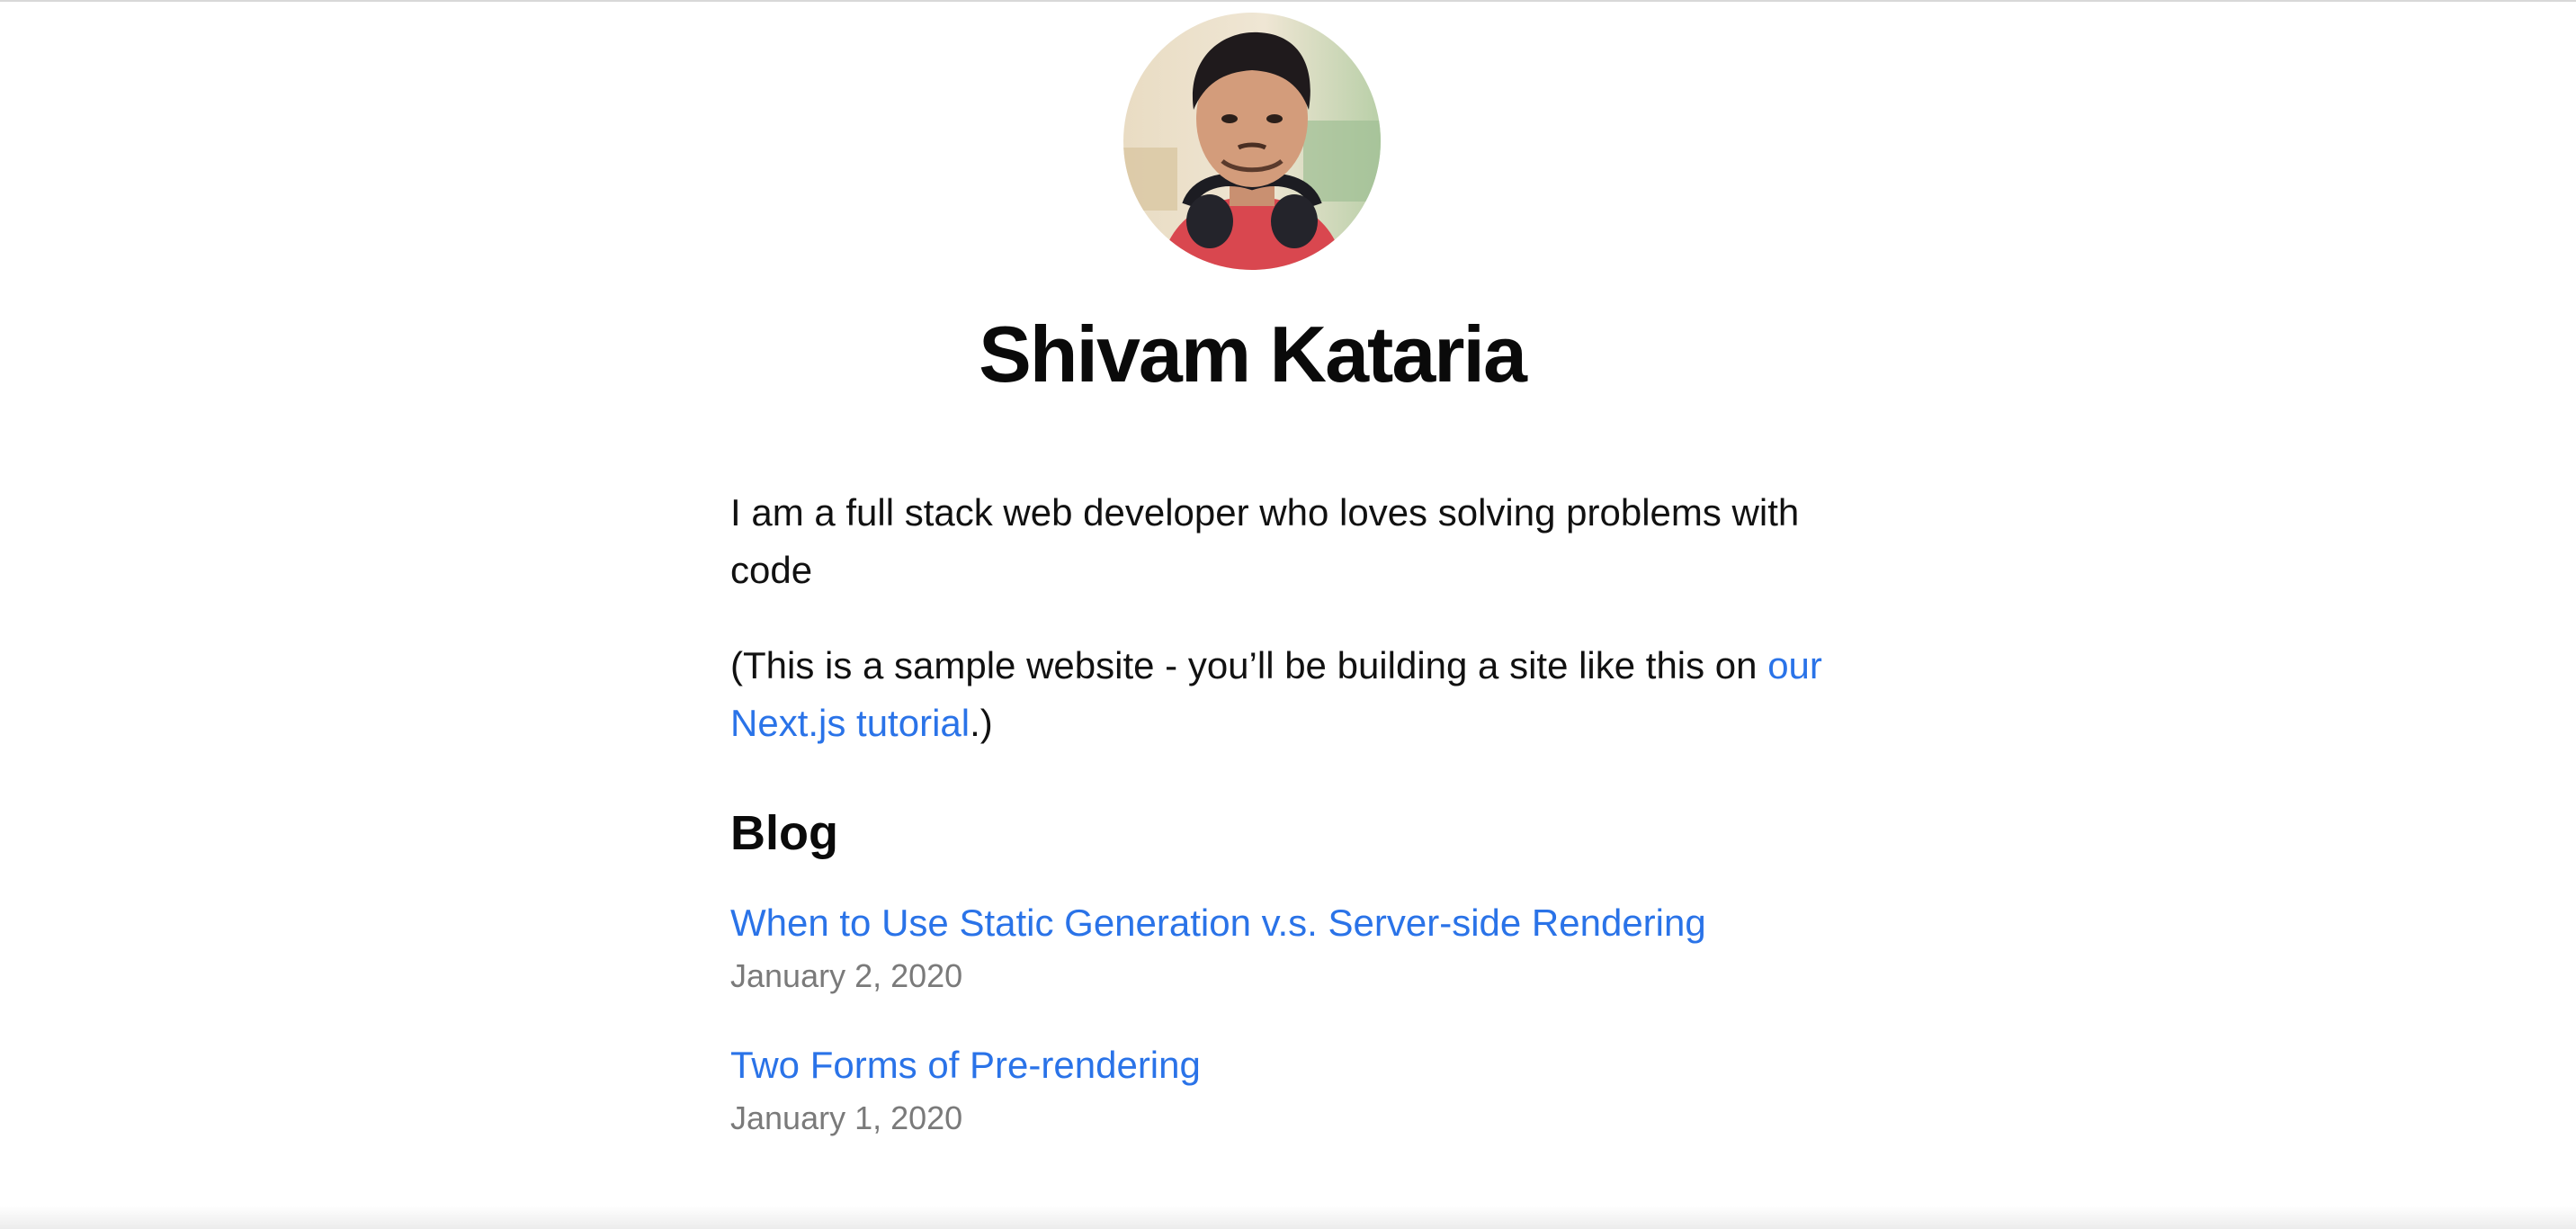  What do you see at coordinates (1253, 354) in the screenshot?
I see `site-name: Shivam Kataria` at bounding box center [1253, 354].